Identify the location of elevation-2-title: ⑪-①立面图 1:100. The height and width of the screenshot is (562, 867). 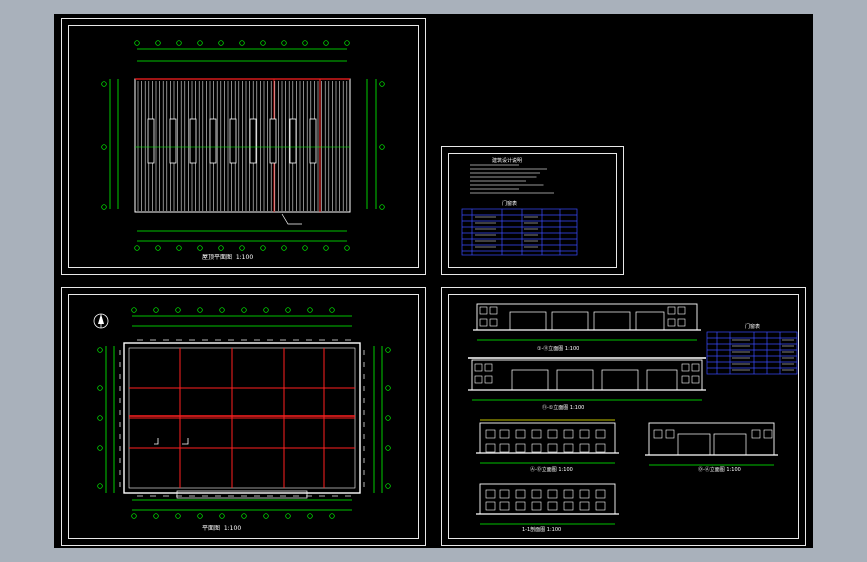
(563, 408).